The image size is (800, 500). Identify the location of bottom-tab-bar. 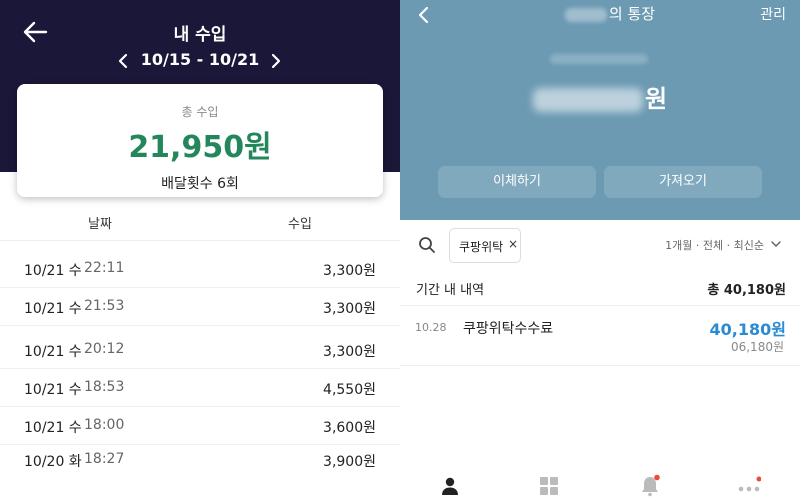
(600, 483).